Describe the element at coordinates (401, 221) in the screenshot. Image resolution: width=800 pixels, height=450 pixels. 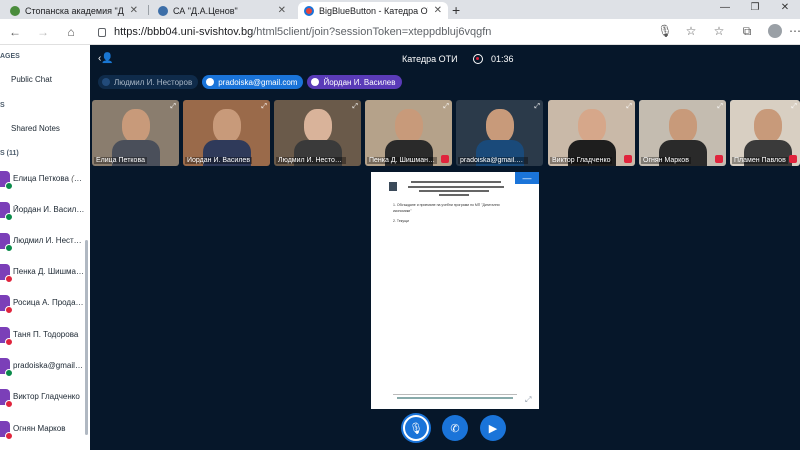
I see `agenda-item: 2. Текущи` at that location.